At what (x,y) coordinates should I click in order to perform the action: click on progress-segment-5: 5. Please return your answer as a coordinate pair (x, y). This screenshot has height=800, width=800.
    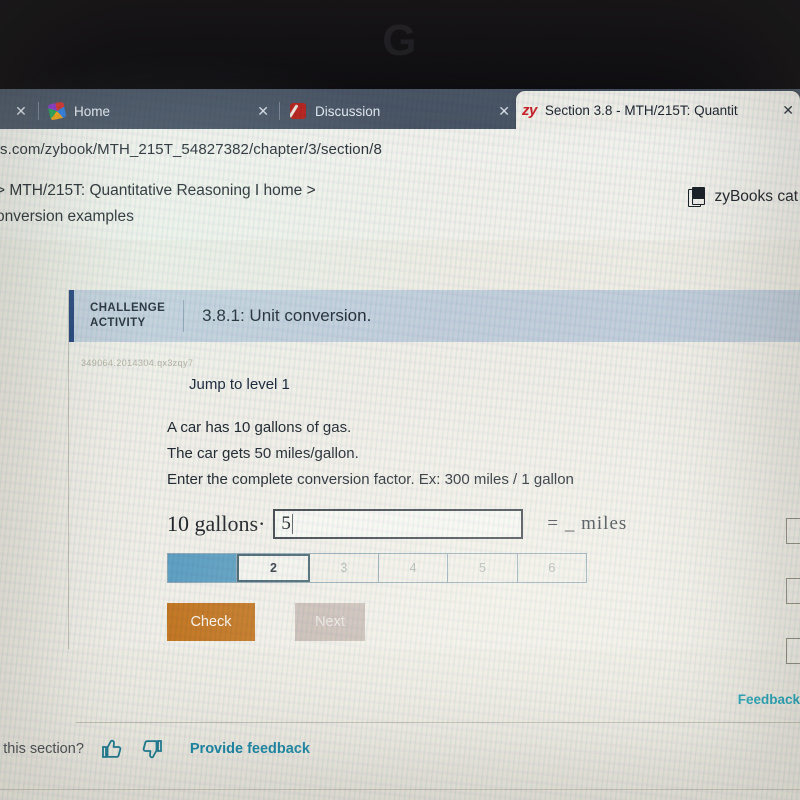
    Looking at the image, I should click on (483, 568).